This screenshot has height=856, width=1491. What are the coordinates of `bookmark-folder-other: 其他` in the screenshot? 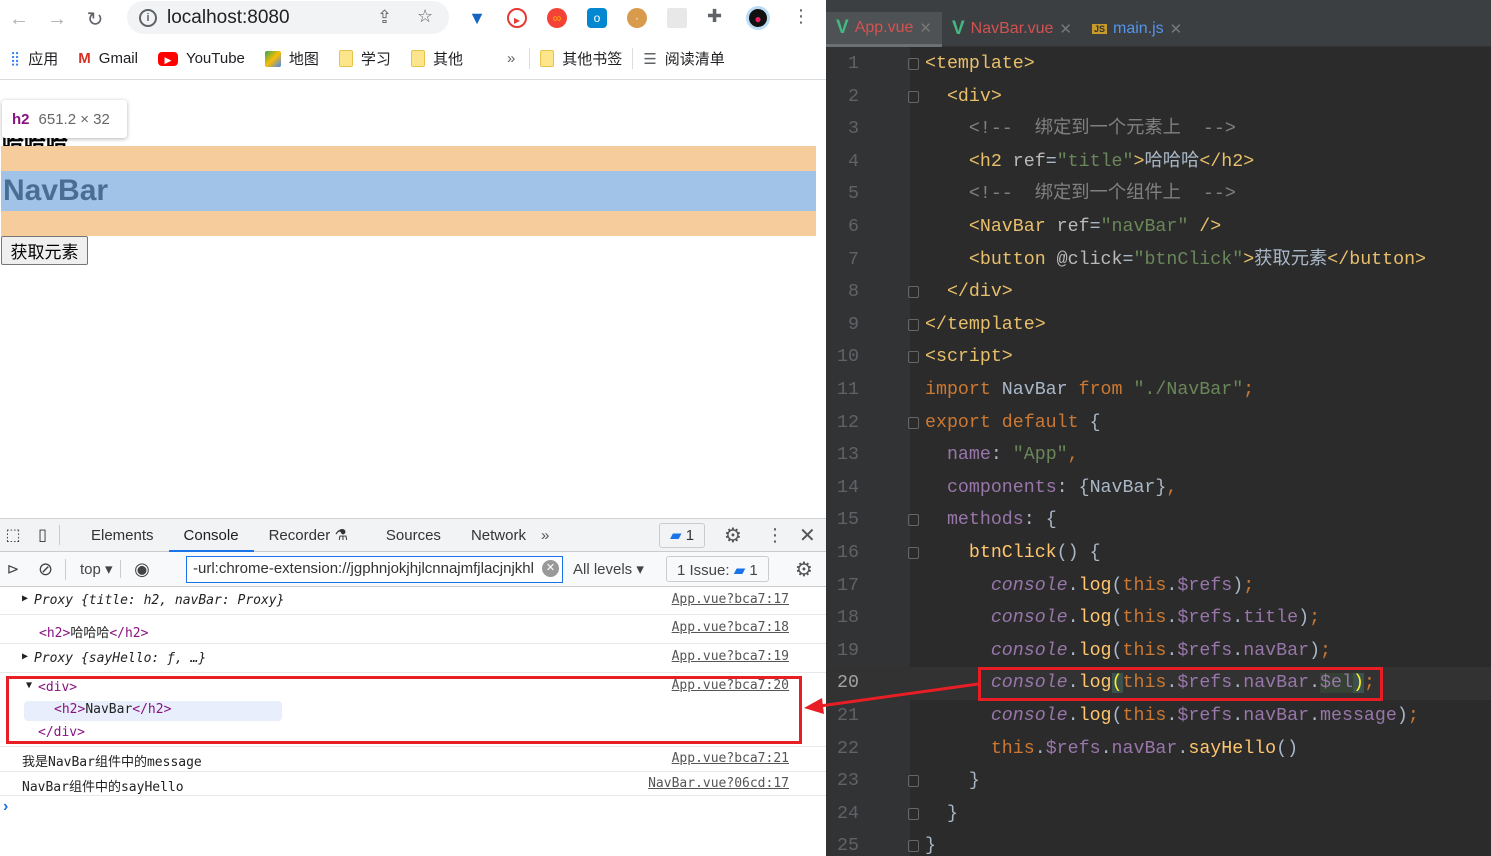 It's located at (436, 58).